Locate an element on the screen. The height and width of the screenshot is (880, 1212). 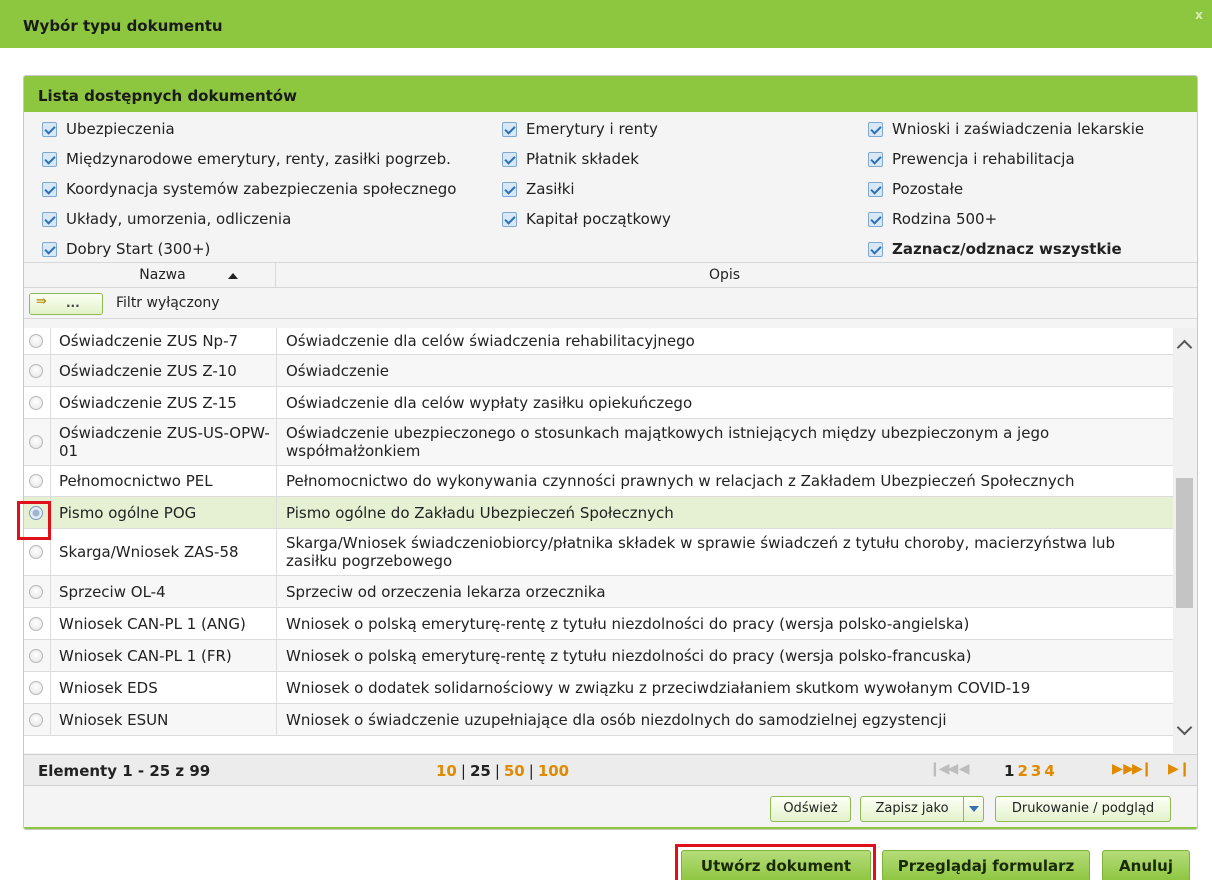
checkbox-select-all: Zaznacz/odznacz wszystkie is located at coordinates (995, 249).